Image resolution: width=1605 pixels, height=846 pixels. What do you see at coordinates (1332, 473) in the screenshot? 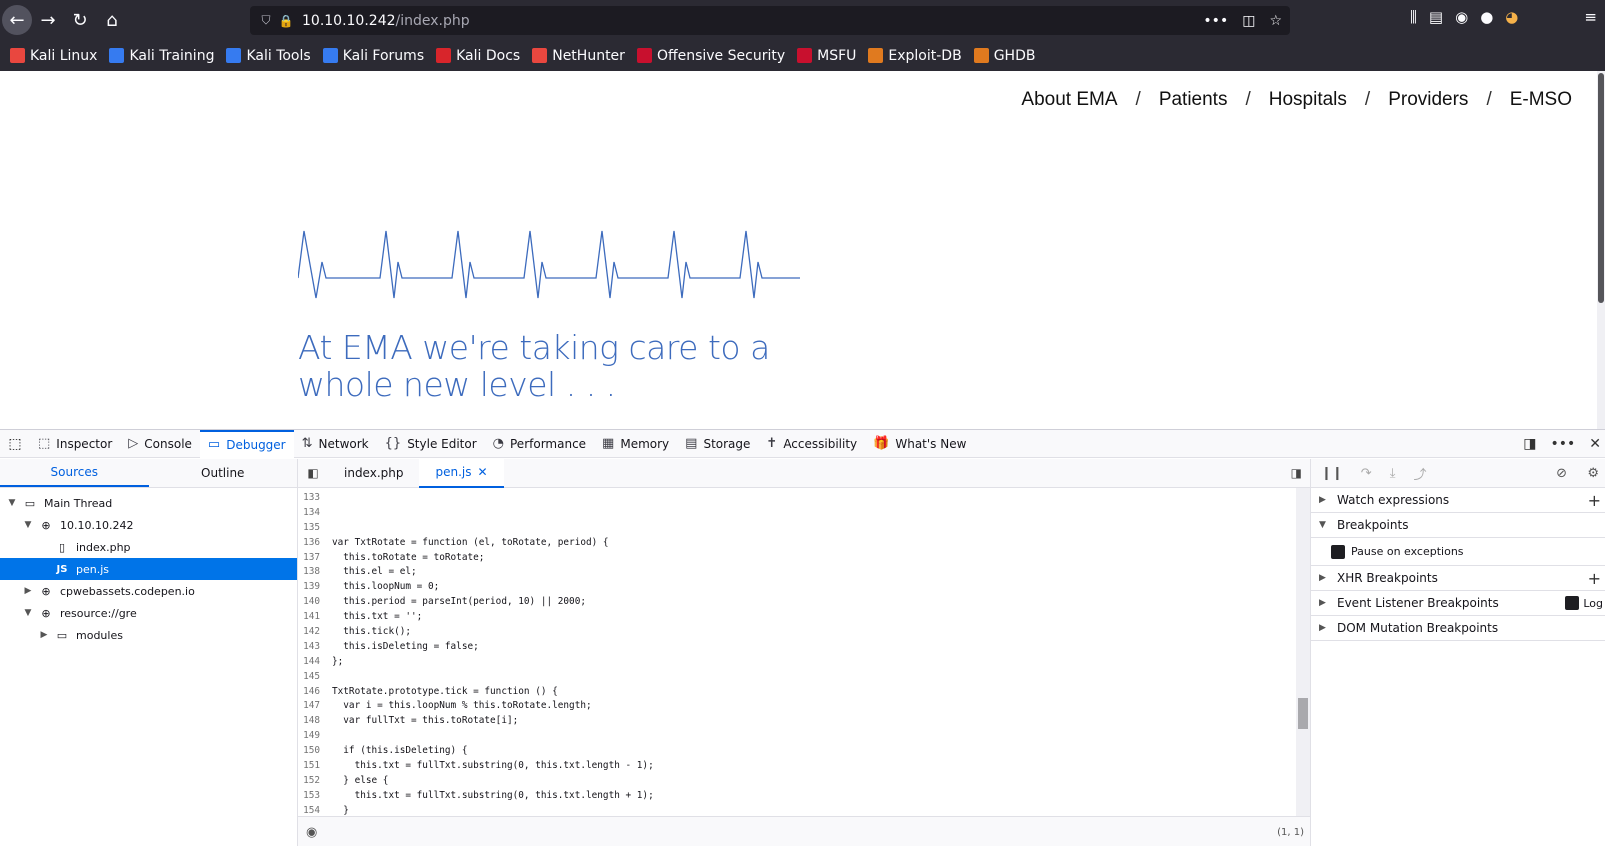
I see `pause-icon: ❙❙` at bounding box center [1332, 473].